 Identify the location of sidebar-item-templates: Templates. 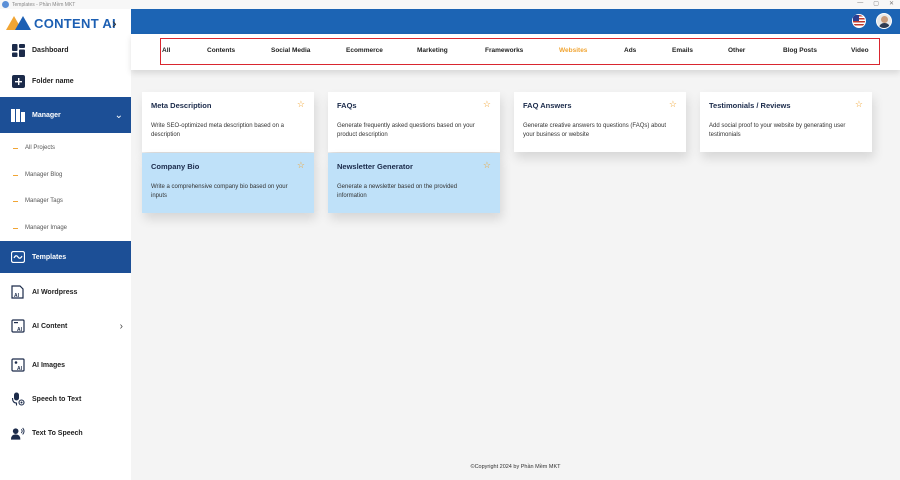
(65, 257).